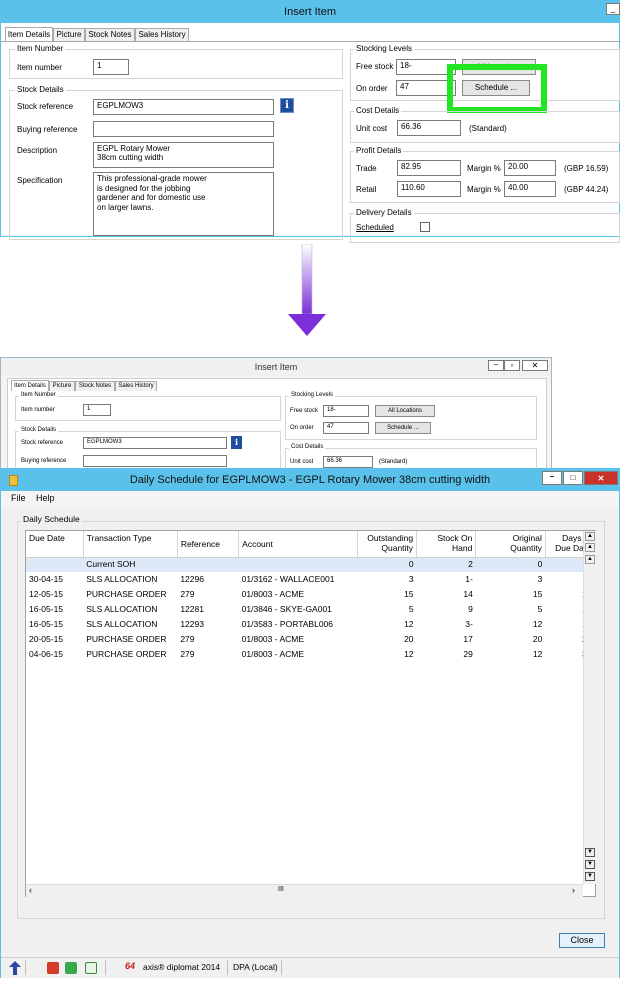 Image resolution: width=620 pixels, height=1000 pixels. I want to click on col-account: Account, so click(298, 544).